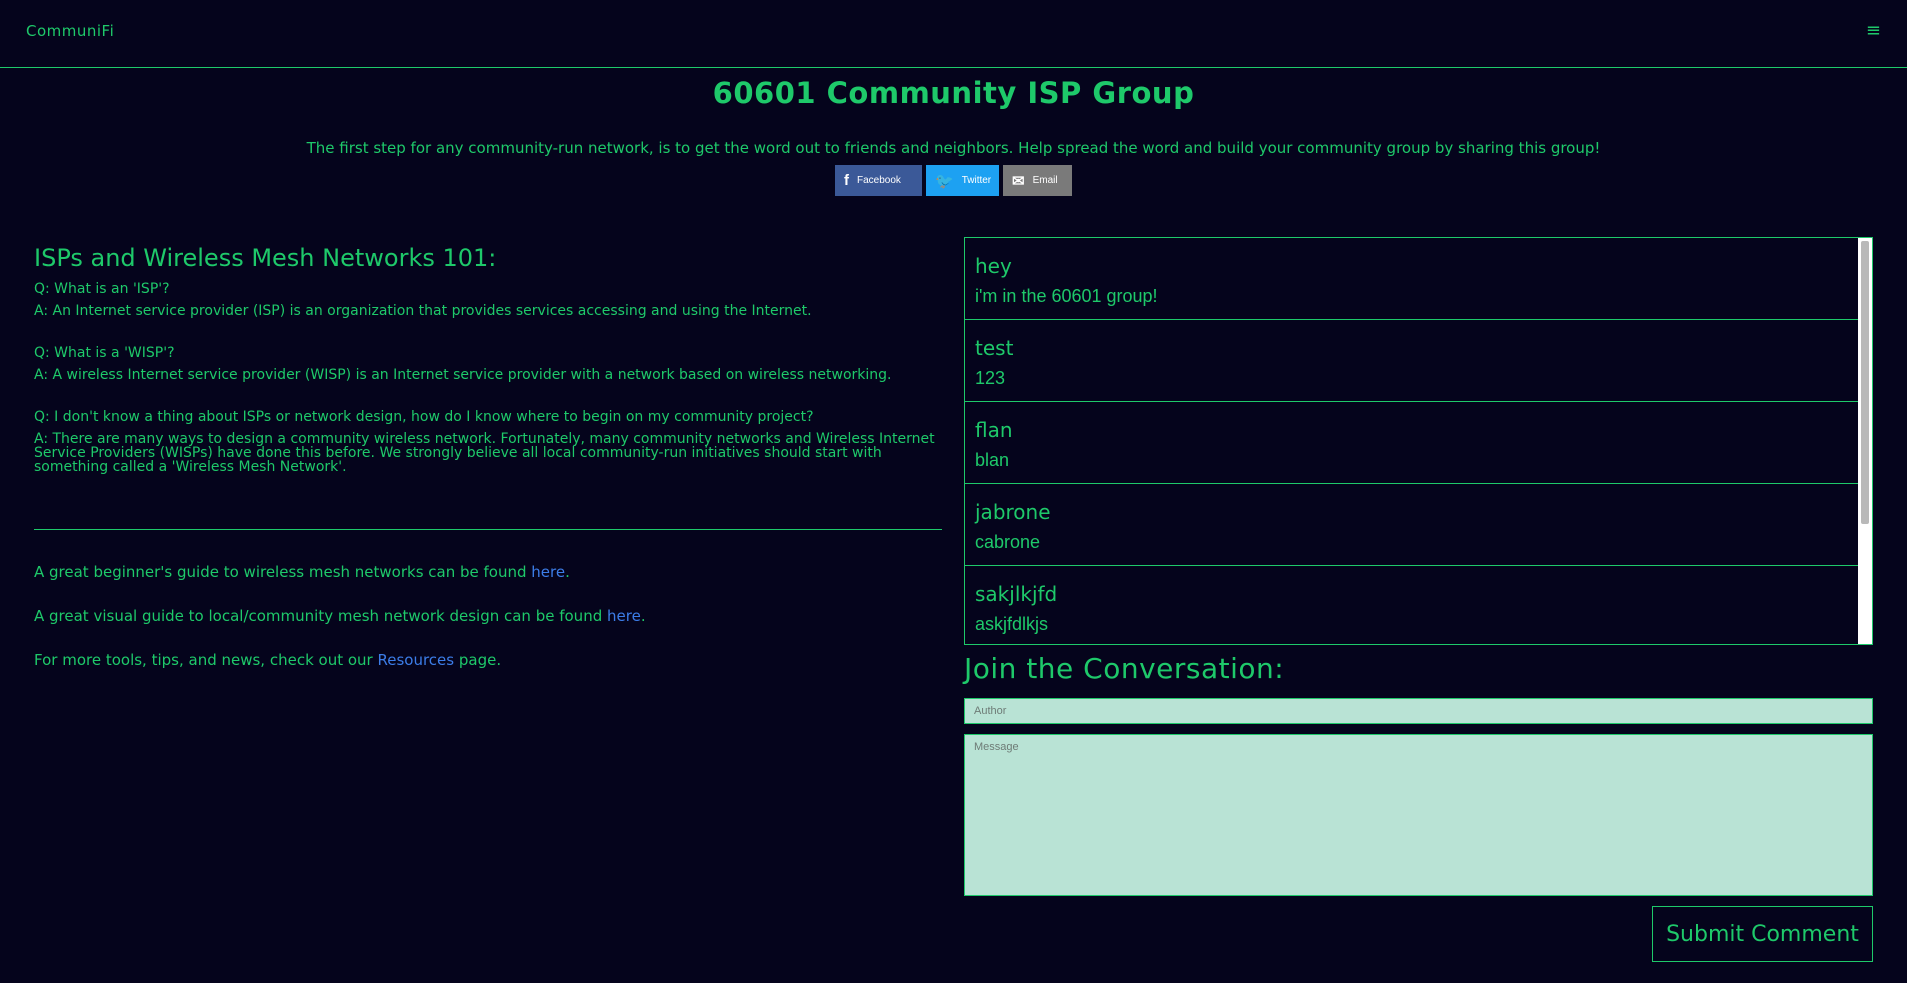 This screenshot has width=1907, height=983. Describe the element at coordinates (1012, 624) in the screenshot. I see `comment-message: askjfdlkjs` at that location.